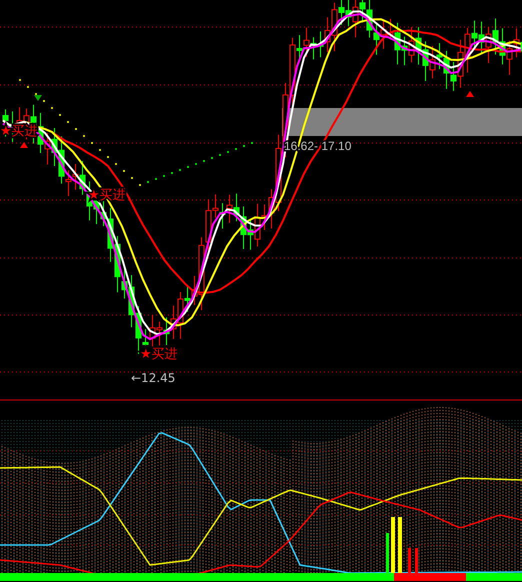  I want to click on buy-signal-label: ★买进, so click(159, 354).